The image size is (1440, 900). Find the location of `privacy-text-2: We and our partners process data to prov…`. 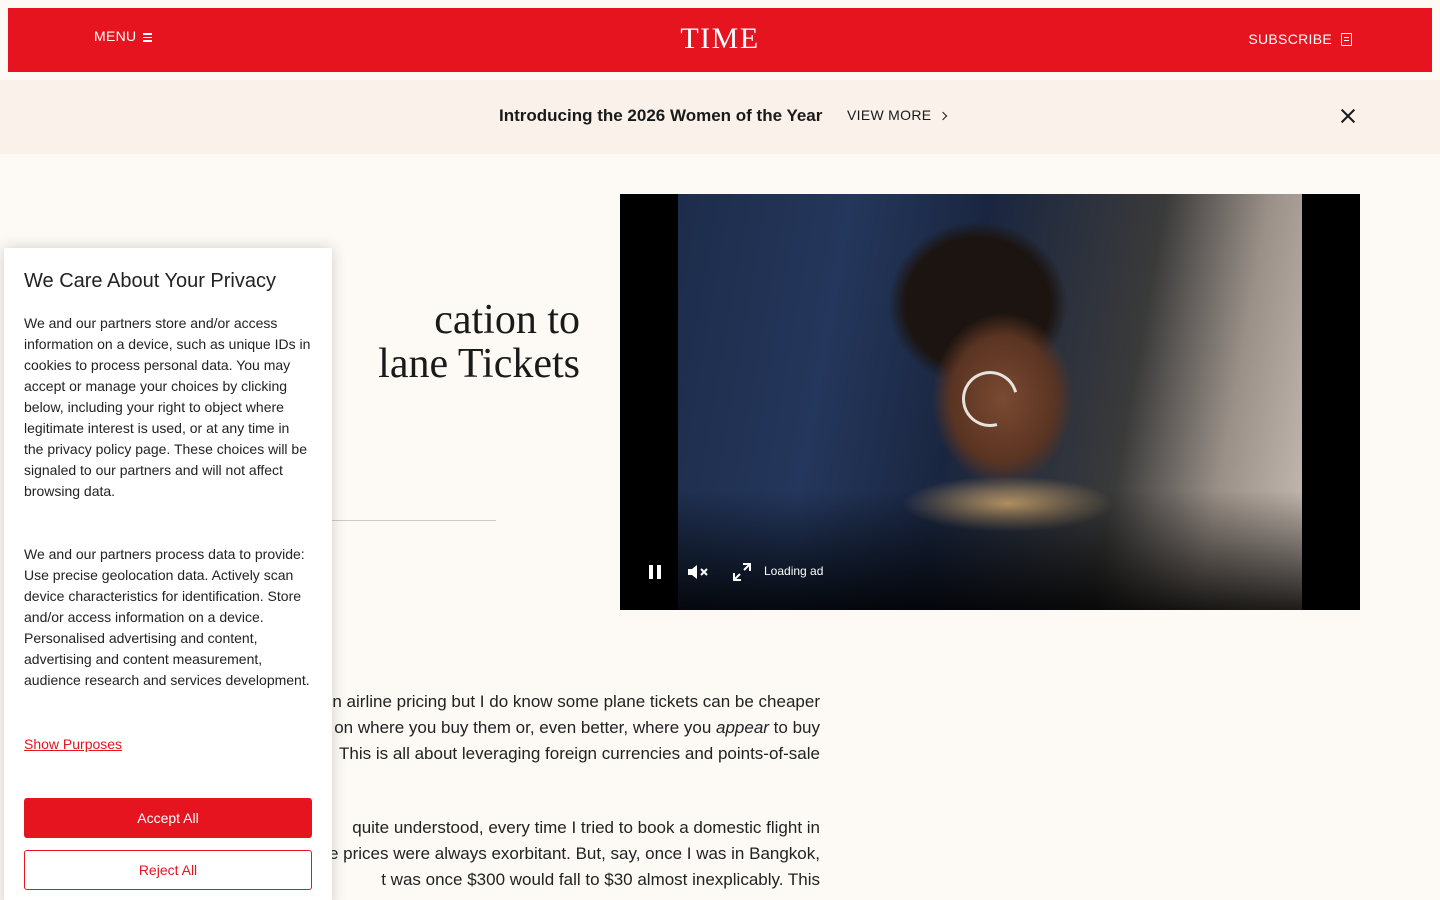

privacy-text-2: We and our partners process data to prov… is located at coordinates (167, 617).